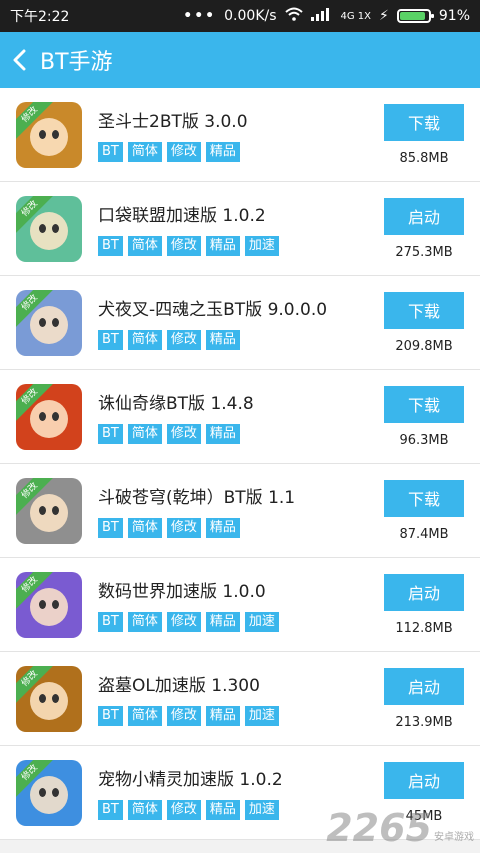 This screenshot has height=853, width=480. I want to click on game-row: 修改 口袋联盟加速版 1.0.2 BT 简体 修改 精品 加速 启动 275.3MB, so click(240, 229).